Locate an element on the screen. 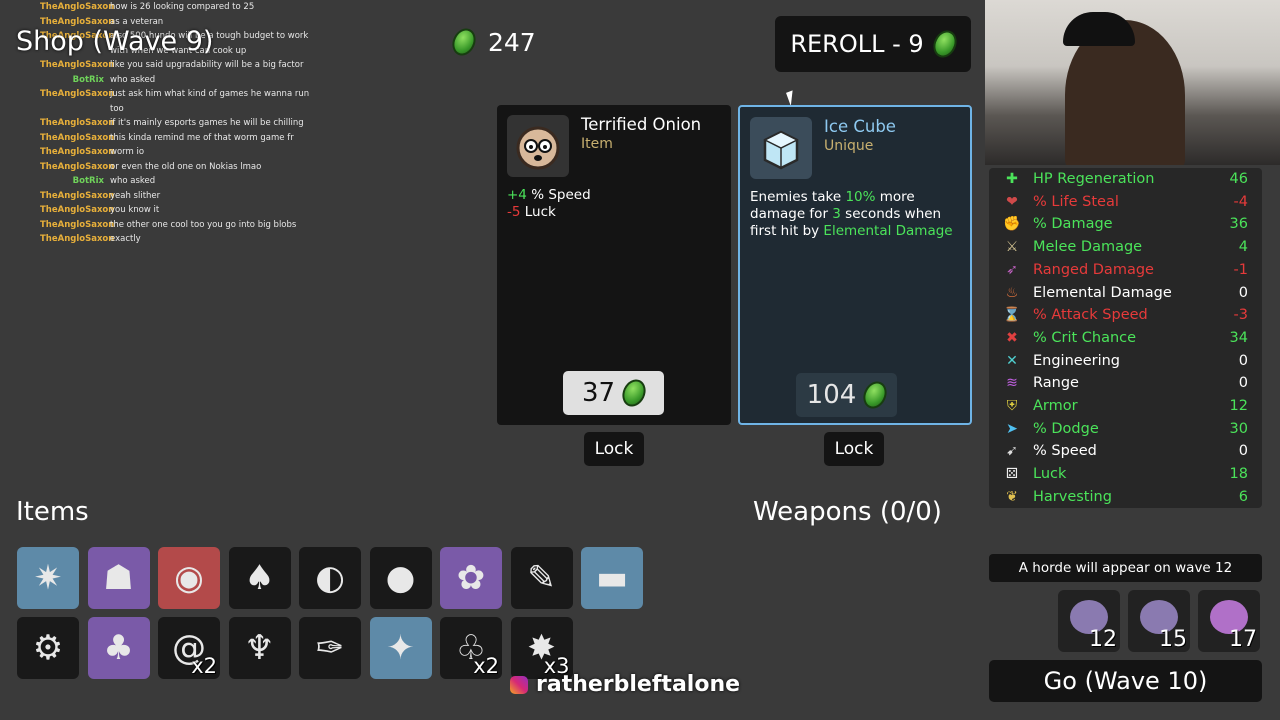 Image resolution: width=1280 pixels, height=720 pixels. stat-line: -5 Luck is located at coordinates (615, 212).